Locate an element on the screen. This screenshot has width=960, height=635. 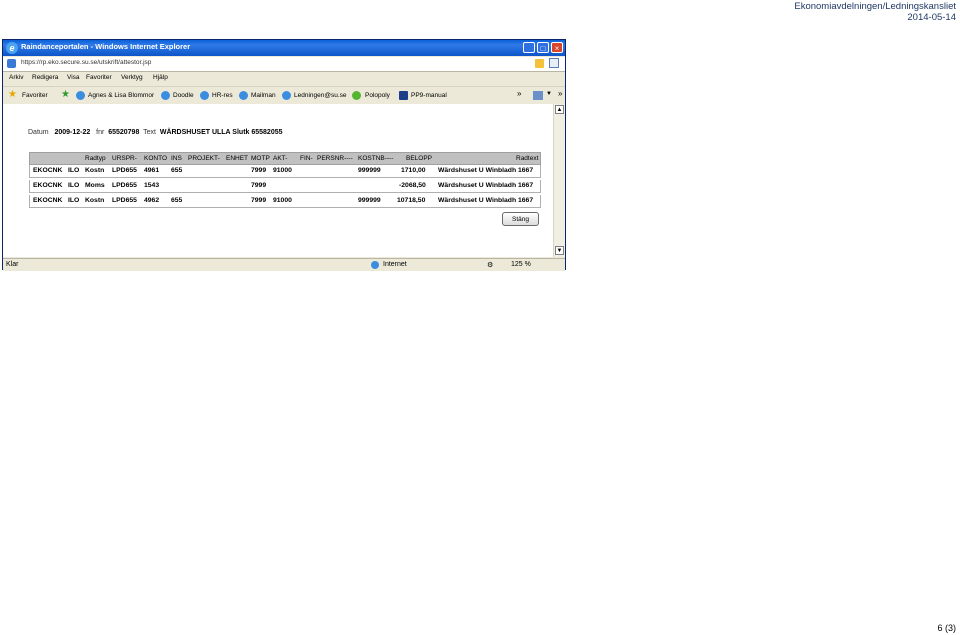
vertical-scrollbar: ▲ ▼ is located at coordinates (559, 180).